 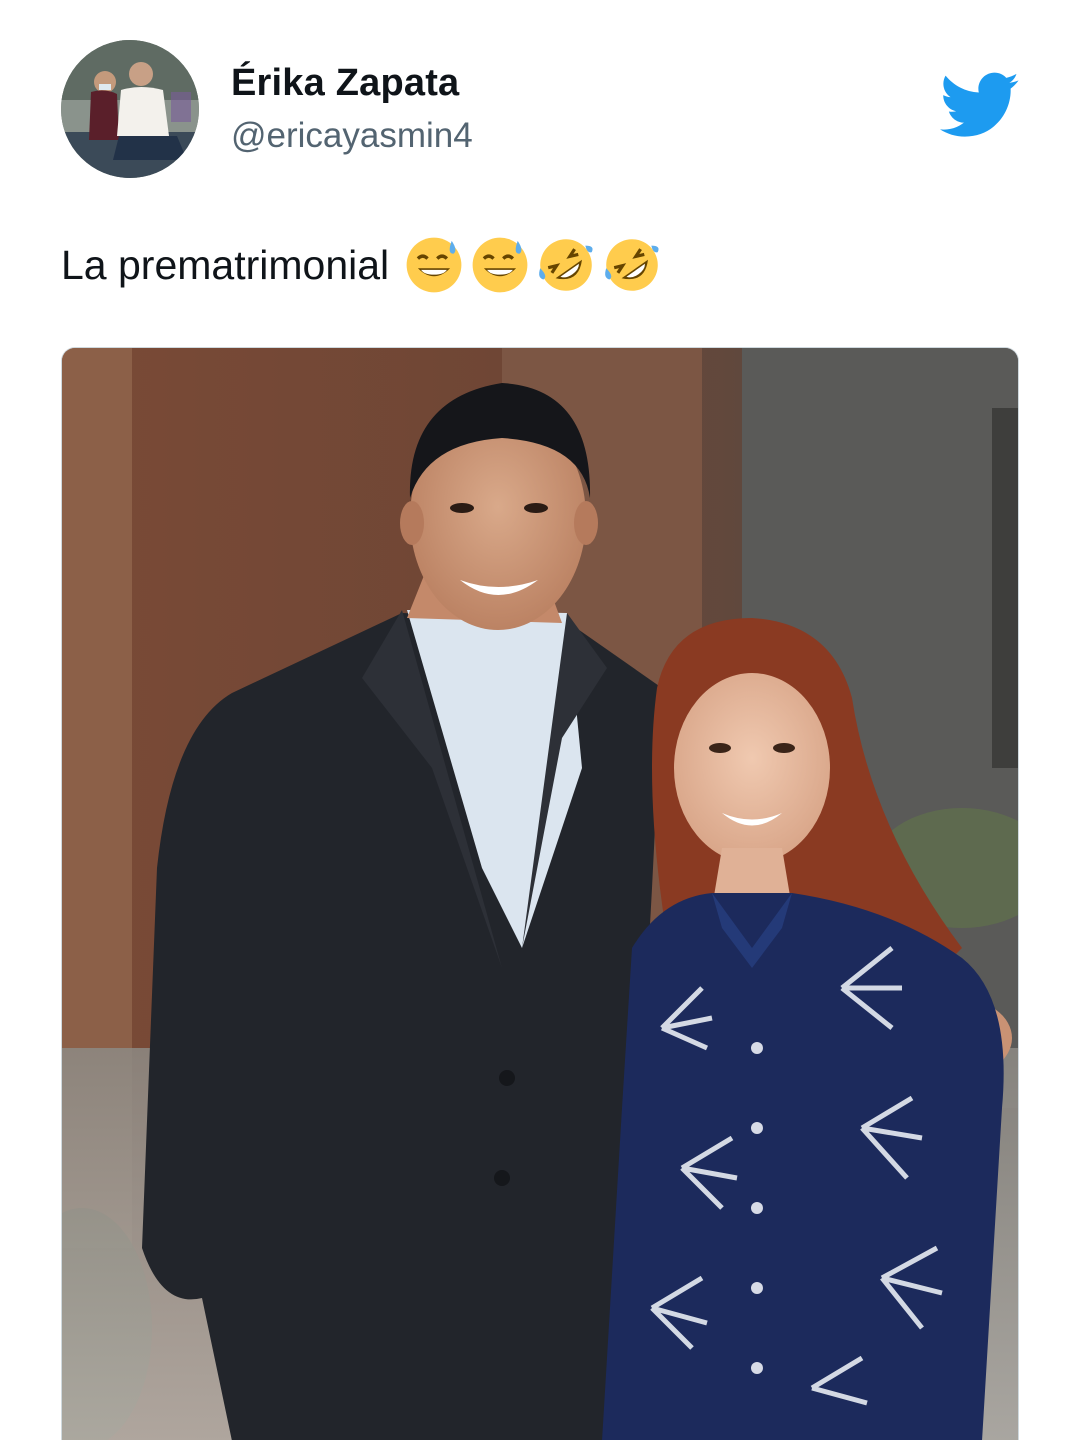 What do you see at coordinates (533, 265) in the screenshot?
I see `emoji-row` at bounding box center [533, 265].